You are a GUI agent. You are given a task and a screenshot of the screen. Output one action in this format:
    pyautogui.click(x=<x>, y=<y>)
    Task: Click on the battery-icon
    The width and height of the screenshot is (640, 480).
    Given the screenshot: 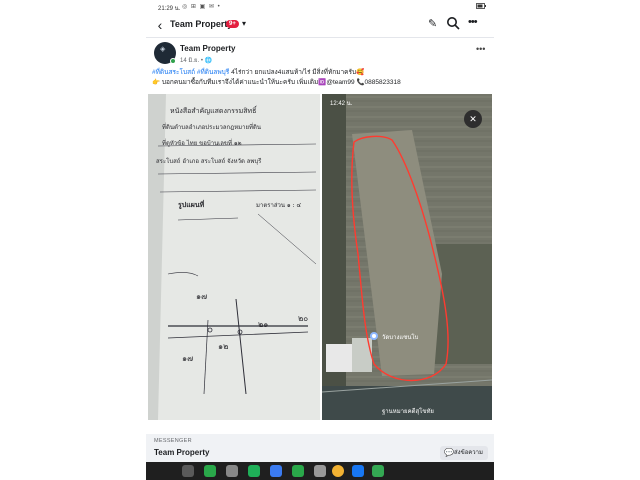 What is the action you would take?
    pyautogui.click(x=481, y=7)
    